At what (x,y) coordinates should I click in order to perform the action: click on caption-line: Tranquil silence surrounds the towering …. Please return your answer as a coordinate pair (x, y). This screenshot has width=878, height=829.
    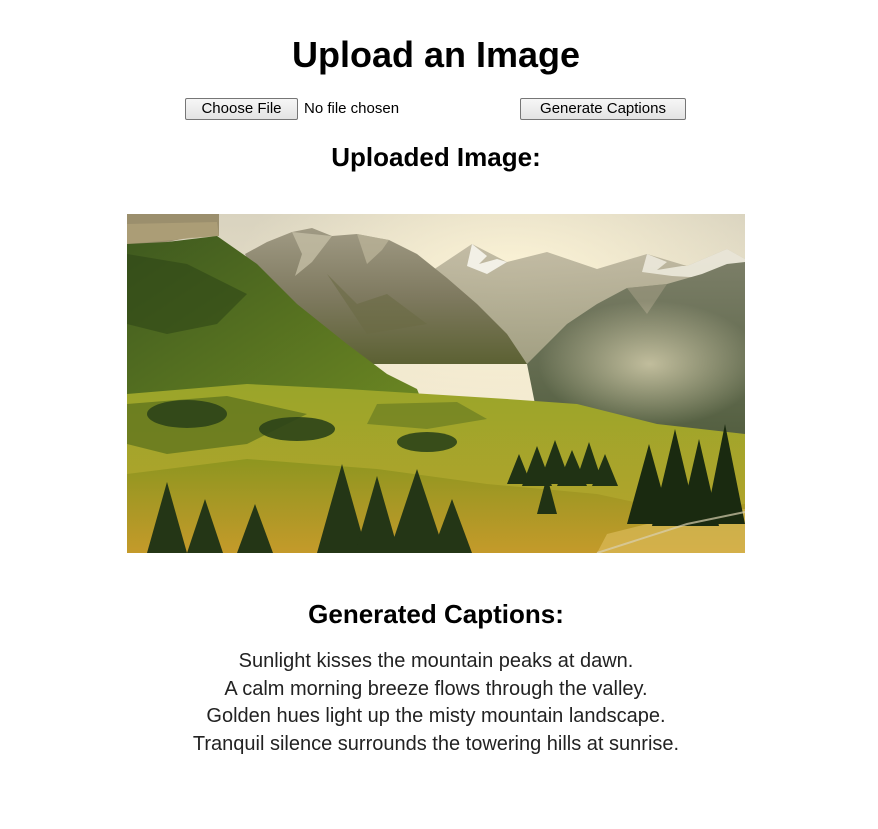
    Looking at the image, I should click on (436, 743).